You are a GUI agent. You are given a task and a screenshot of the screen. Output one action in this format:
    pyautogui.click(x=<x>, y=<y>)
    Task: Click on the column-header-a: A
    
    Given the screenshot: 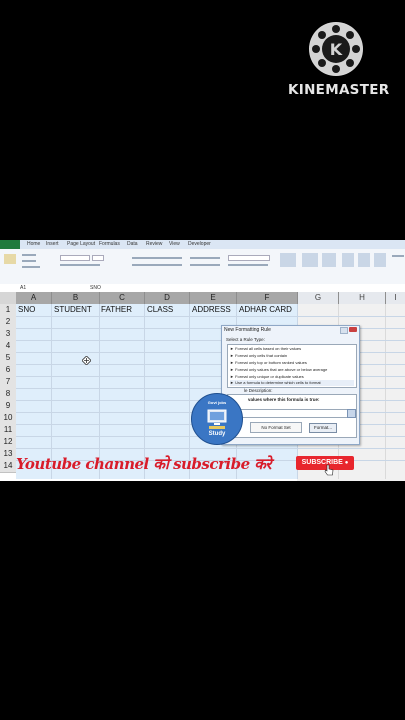 What is the action you would take?
    pyautogui.click(x=34, y=298)
    